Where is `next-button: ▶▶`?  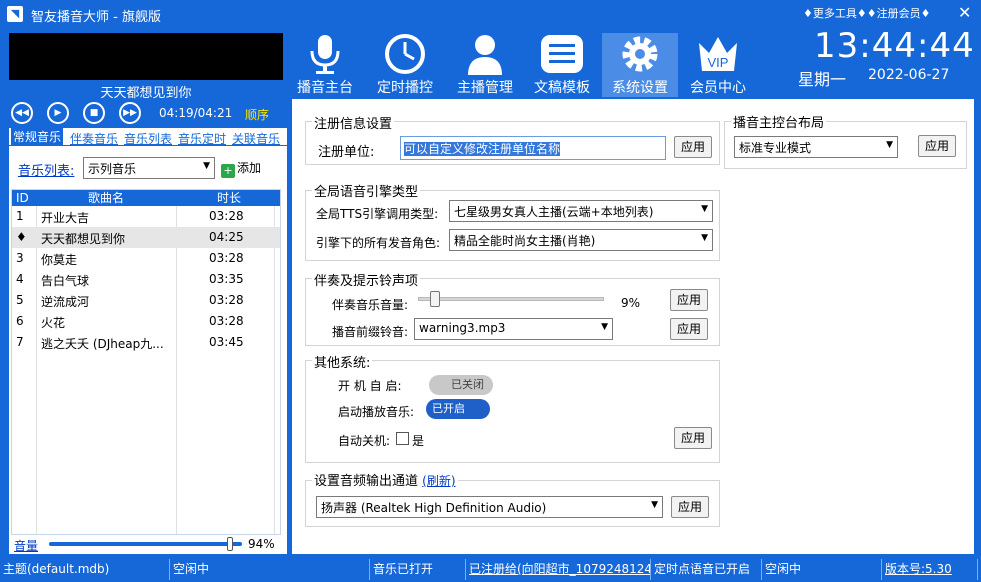 next-button: ▶▶ is located at coordinates (130, 113).